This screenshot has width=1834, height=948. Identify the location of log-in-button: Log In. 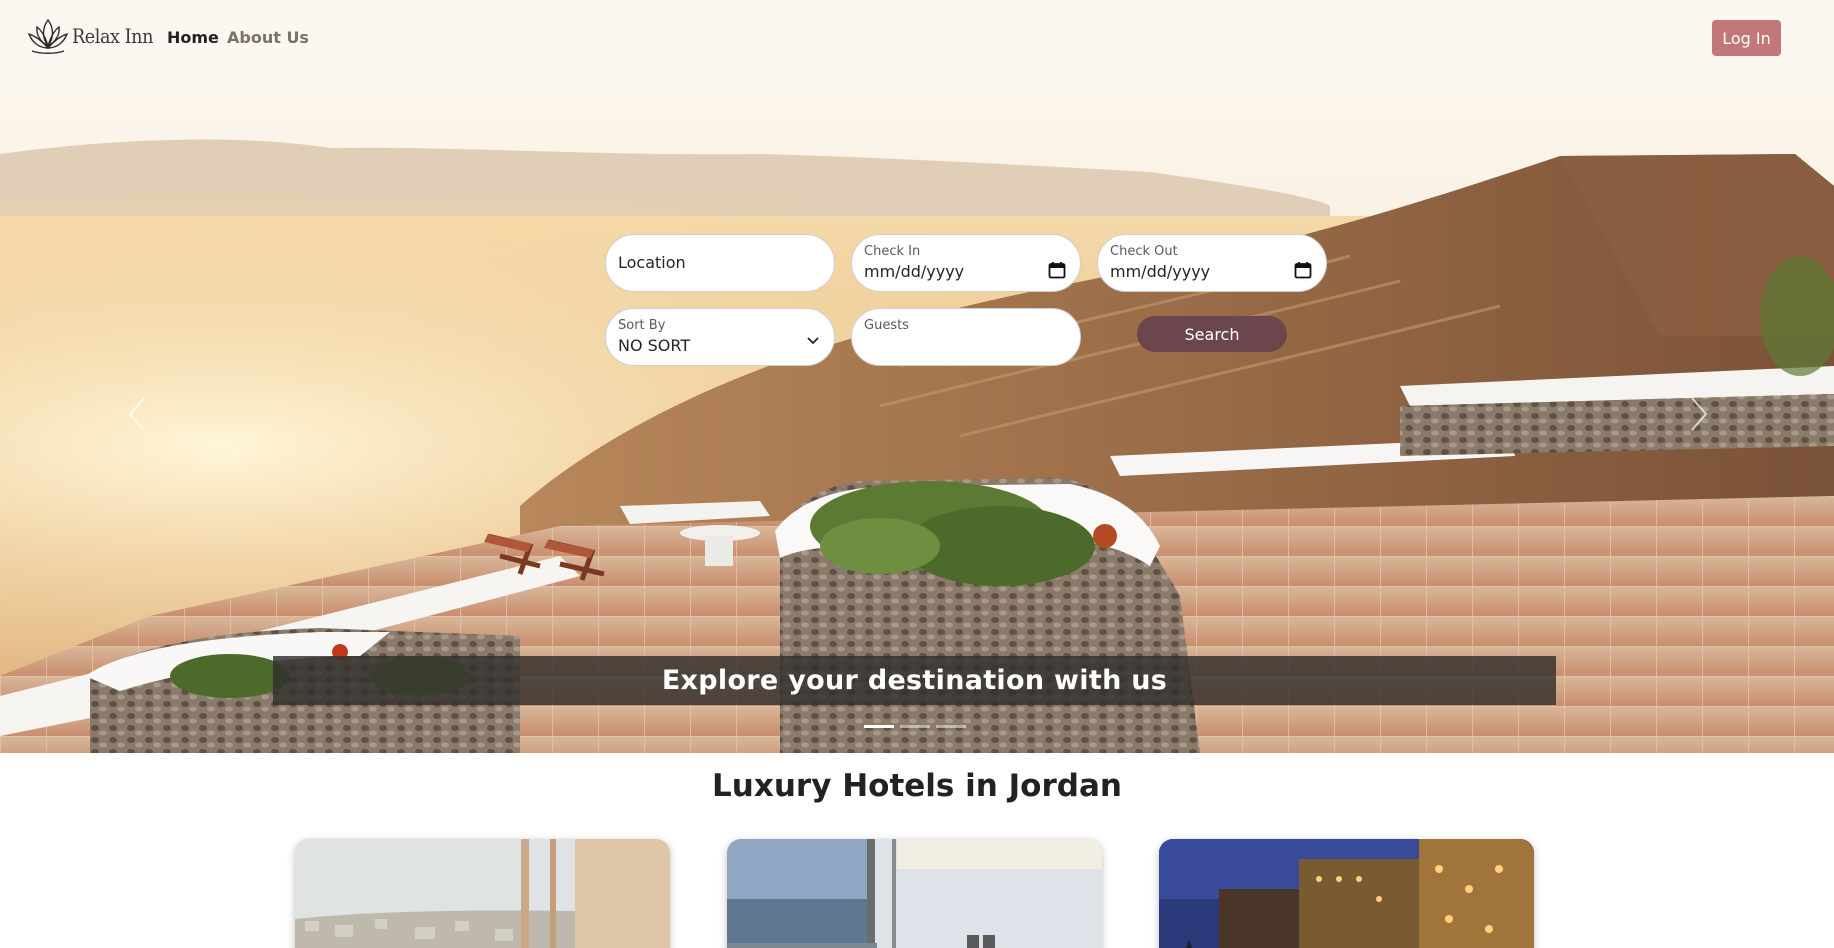
(1746, 38).